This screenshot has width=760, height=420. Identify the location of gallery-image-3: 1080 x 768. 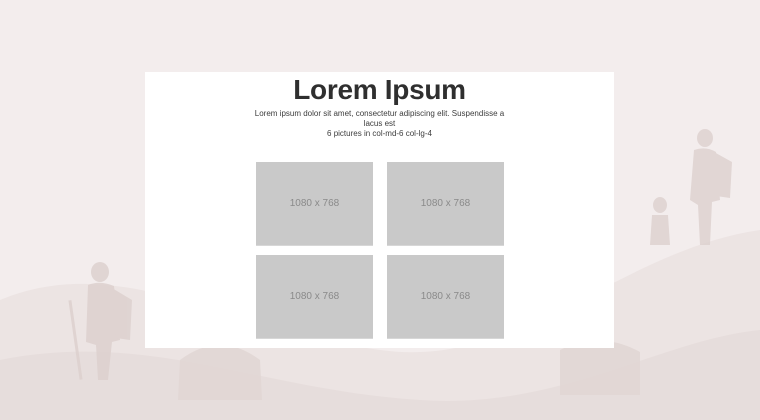
(314, 297).